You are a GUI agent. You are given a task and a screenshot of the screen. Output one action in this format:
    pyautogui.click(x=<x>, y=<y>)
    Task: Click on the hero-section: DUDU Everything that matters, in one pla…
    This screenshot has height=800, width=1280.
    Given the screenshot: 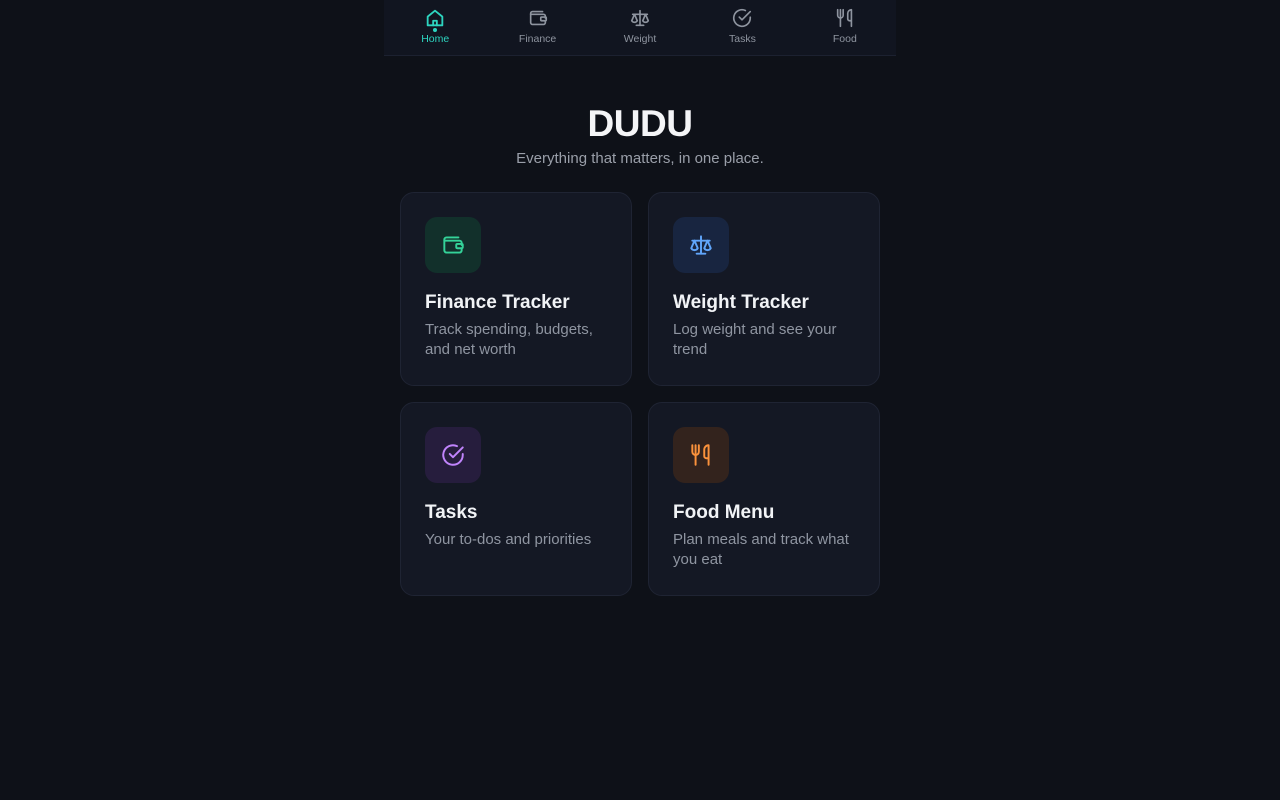 What is the action you would take?
    pyautogui.click(x=640, y=134)
    